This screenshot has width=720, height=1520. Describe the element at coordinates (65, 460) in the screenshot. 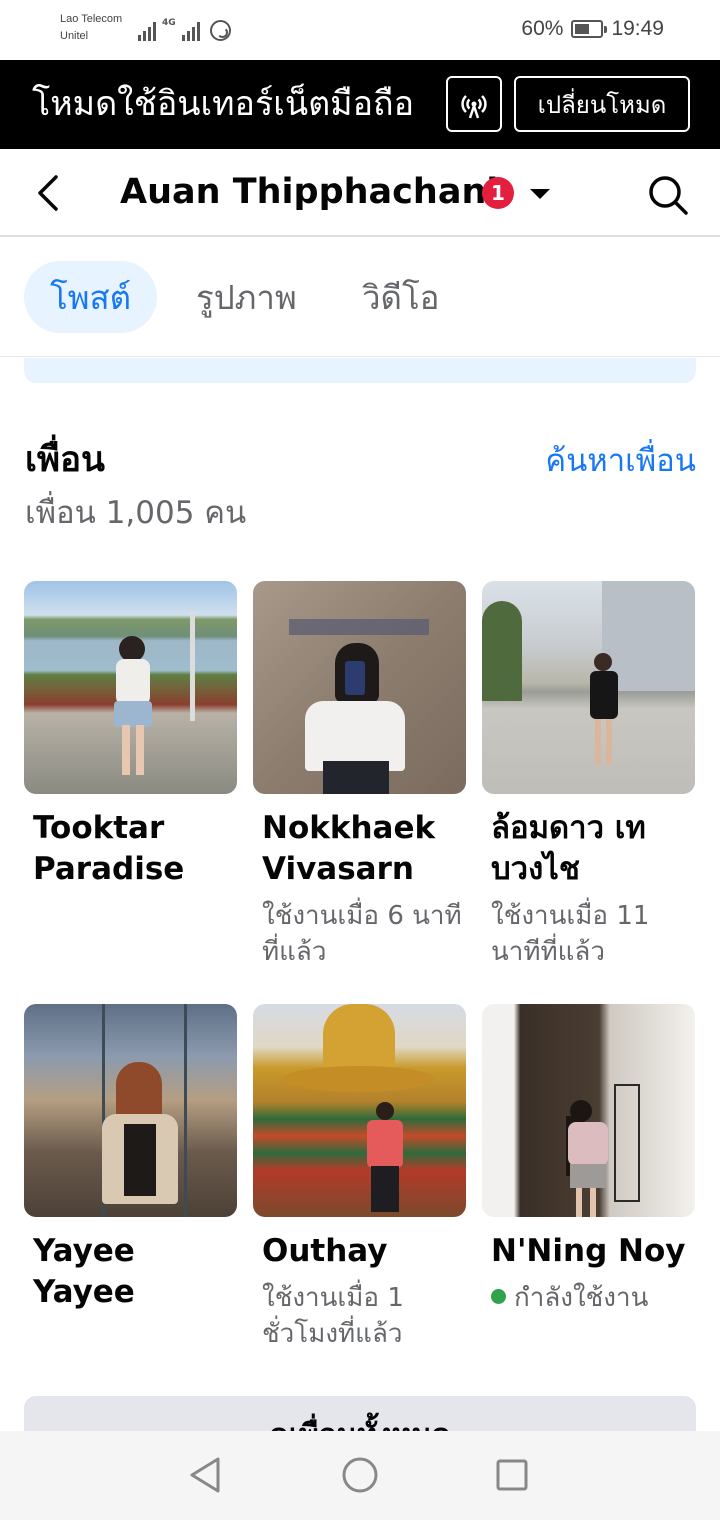

I see `friends-title: เพื่อน` at that location.